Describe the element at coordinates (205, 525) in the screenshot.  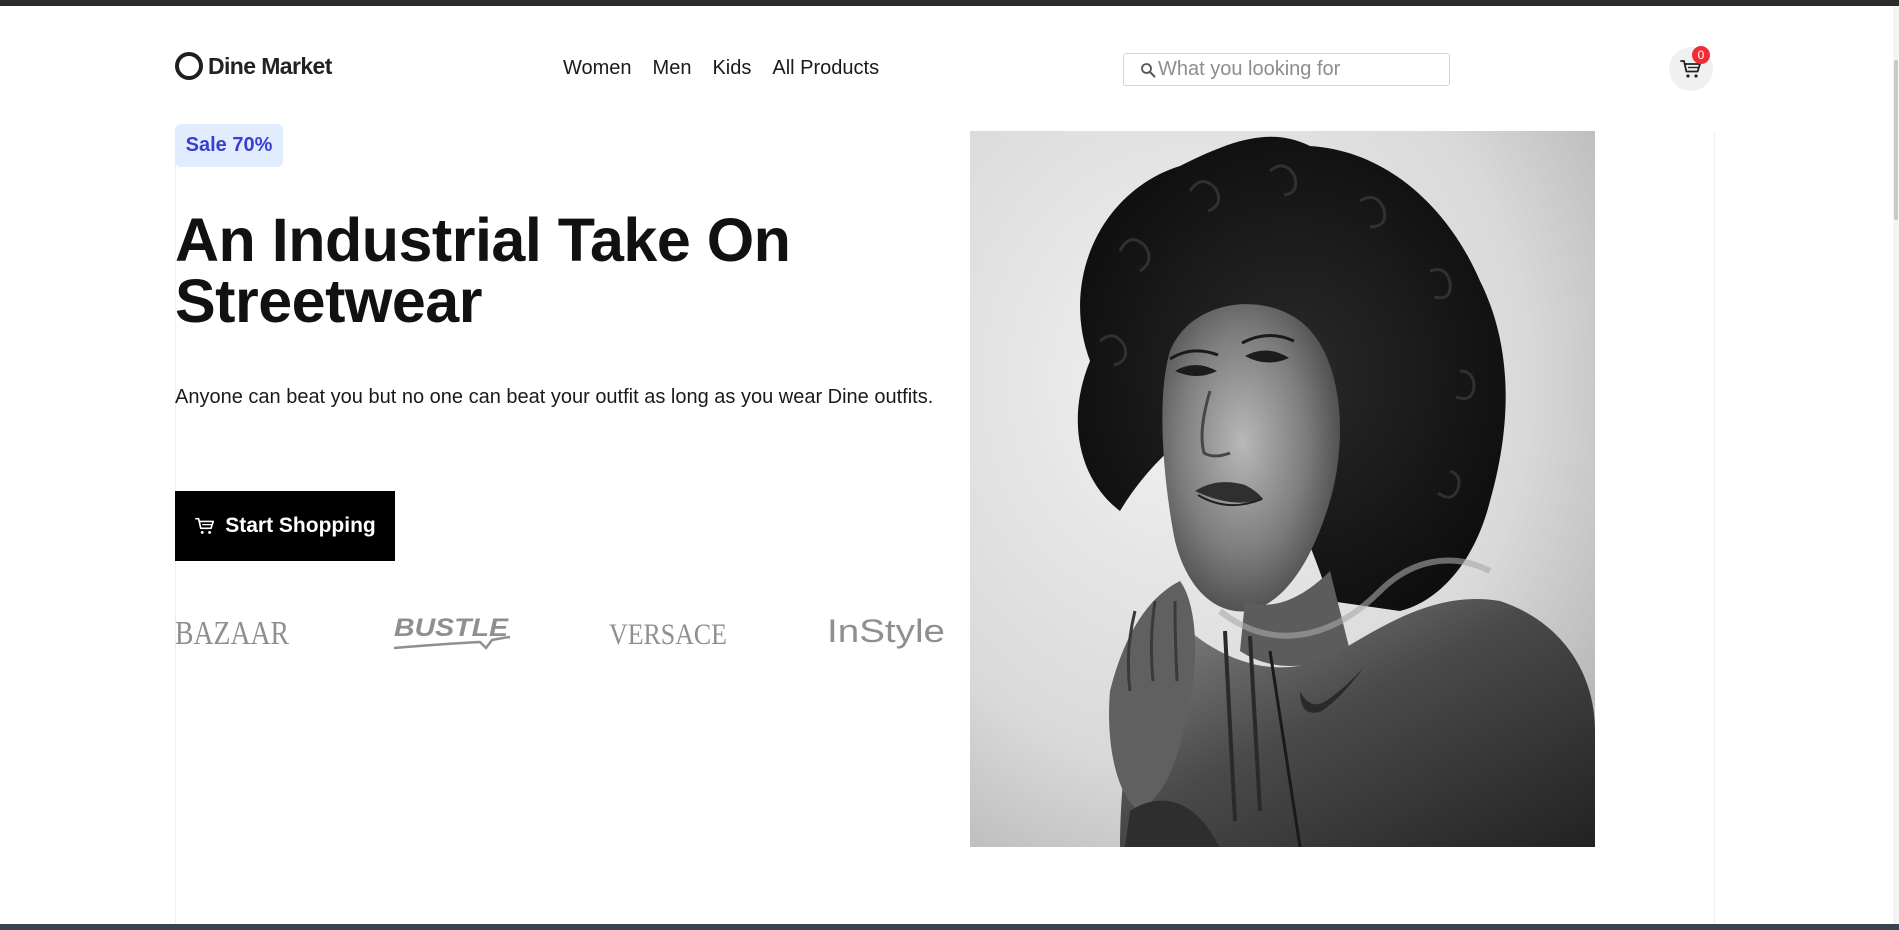
I see `cart-icon` at that location.